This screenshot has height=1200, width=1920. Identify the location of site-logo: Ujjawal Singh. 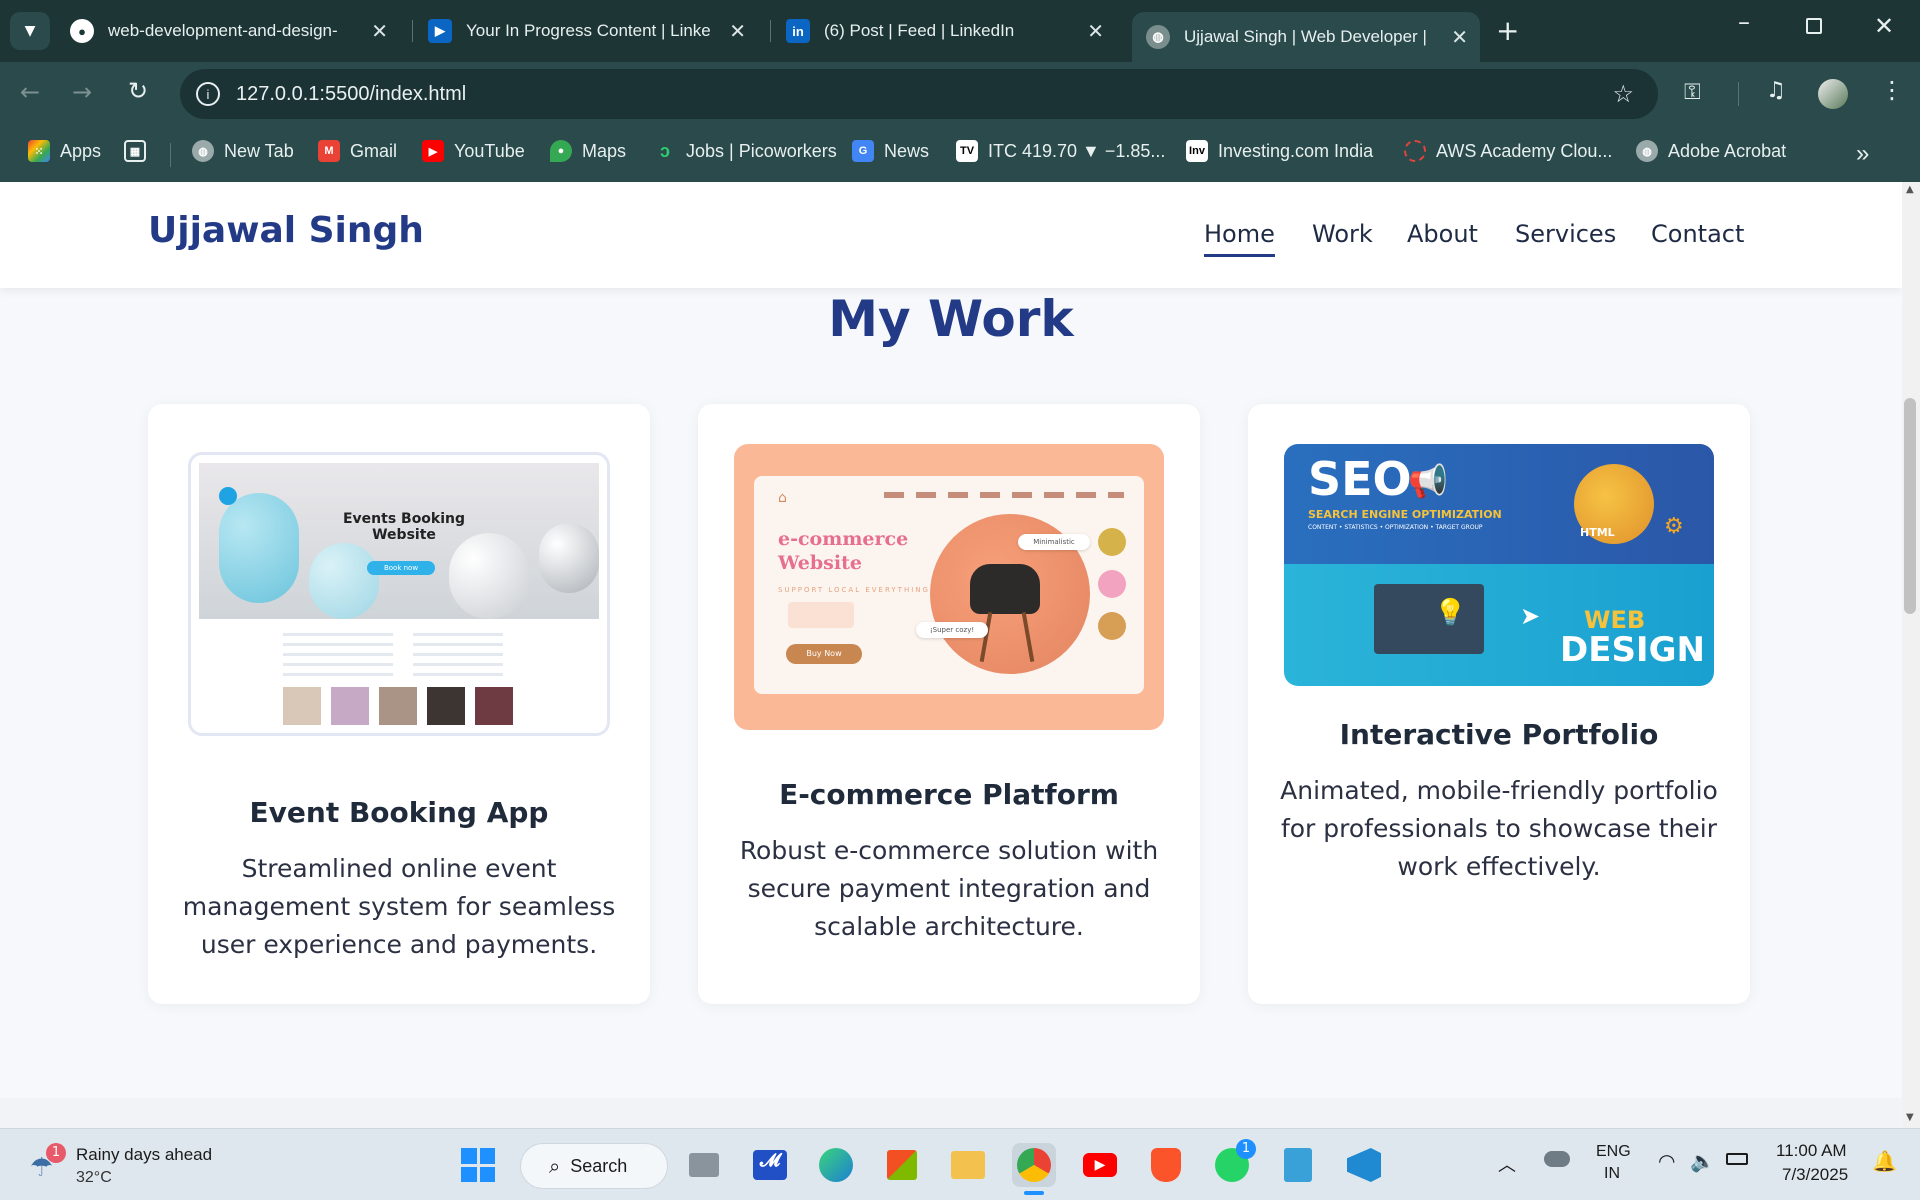
(286, 230).